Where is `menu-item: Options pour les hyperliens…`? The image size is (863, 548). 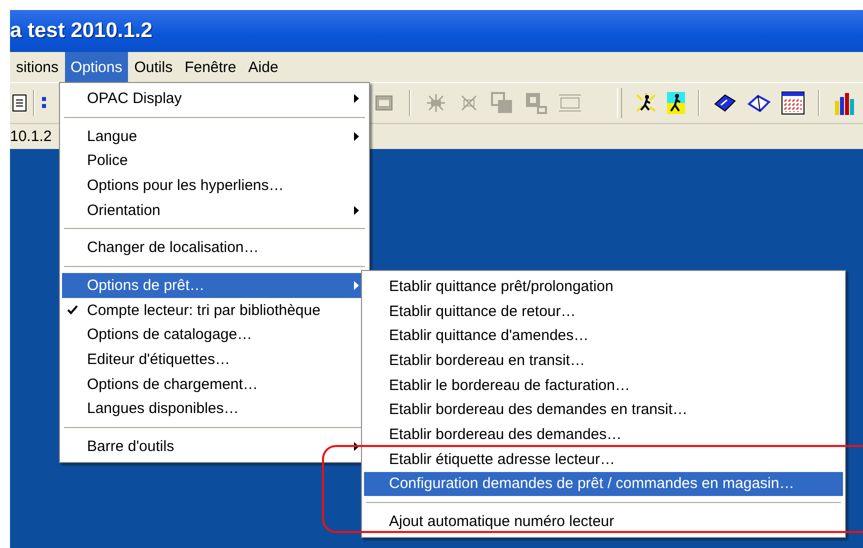 menu-item: Options pour les hyperliens… is located at coordinates (214, 185).